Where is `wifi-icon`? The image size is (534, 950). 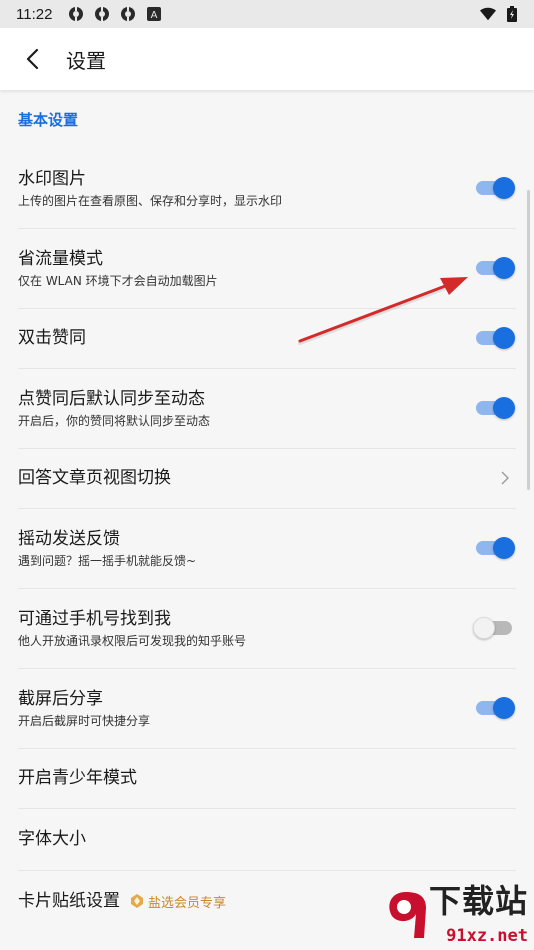 wifi-icon is located at coordinates (488, 14).